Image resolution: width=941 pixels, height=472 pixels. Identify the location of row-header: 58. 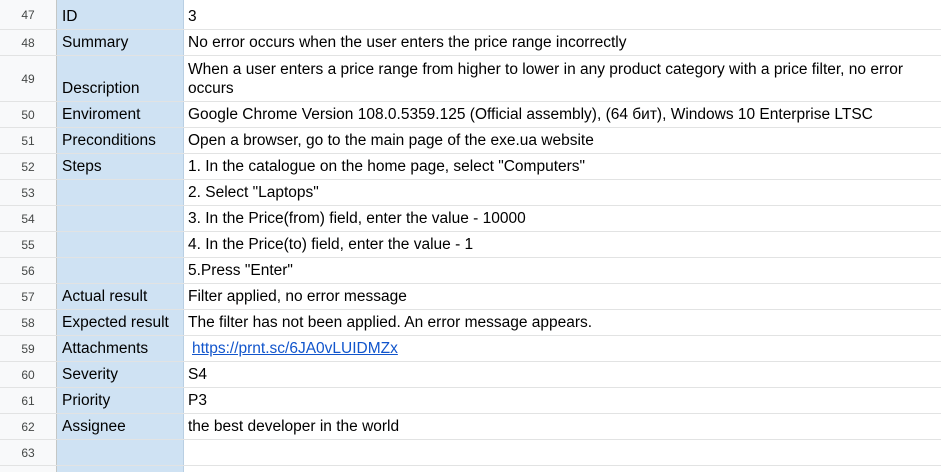
(28, 322).